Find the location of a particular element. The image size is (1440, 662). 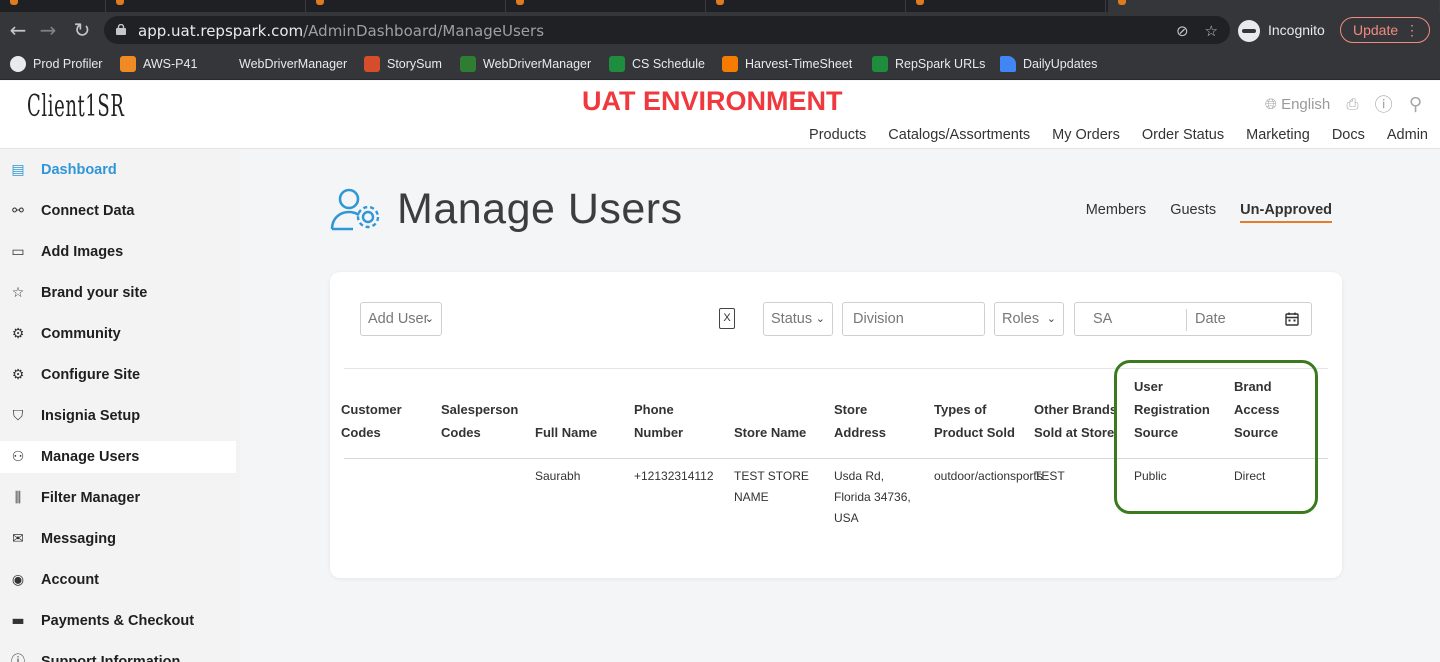

bookmark-item: RepSpark URLs is located at coordinates (928, 64).